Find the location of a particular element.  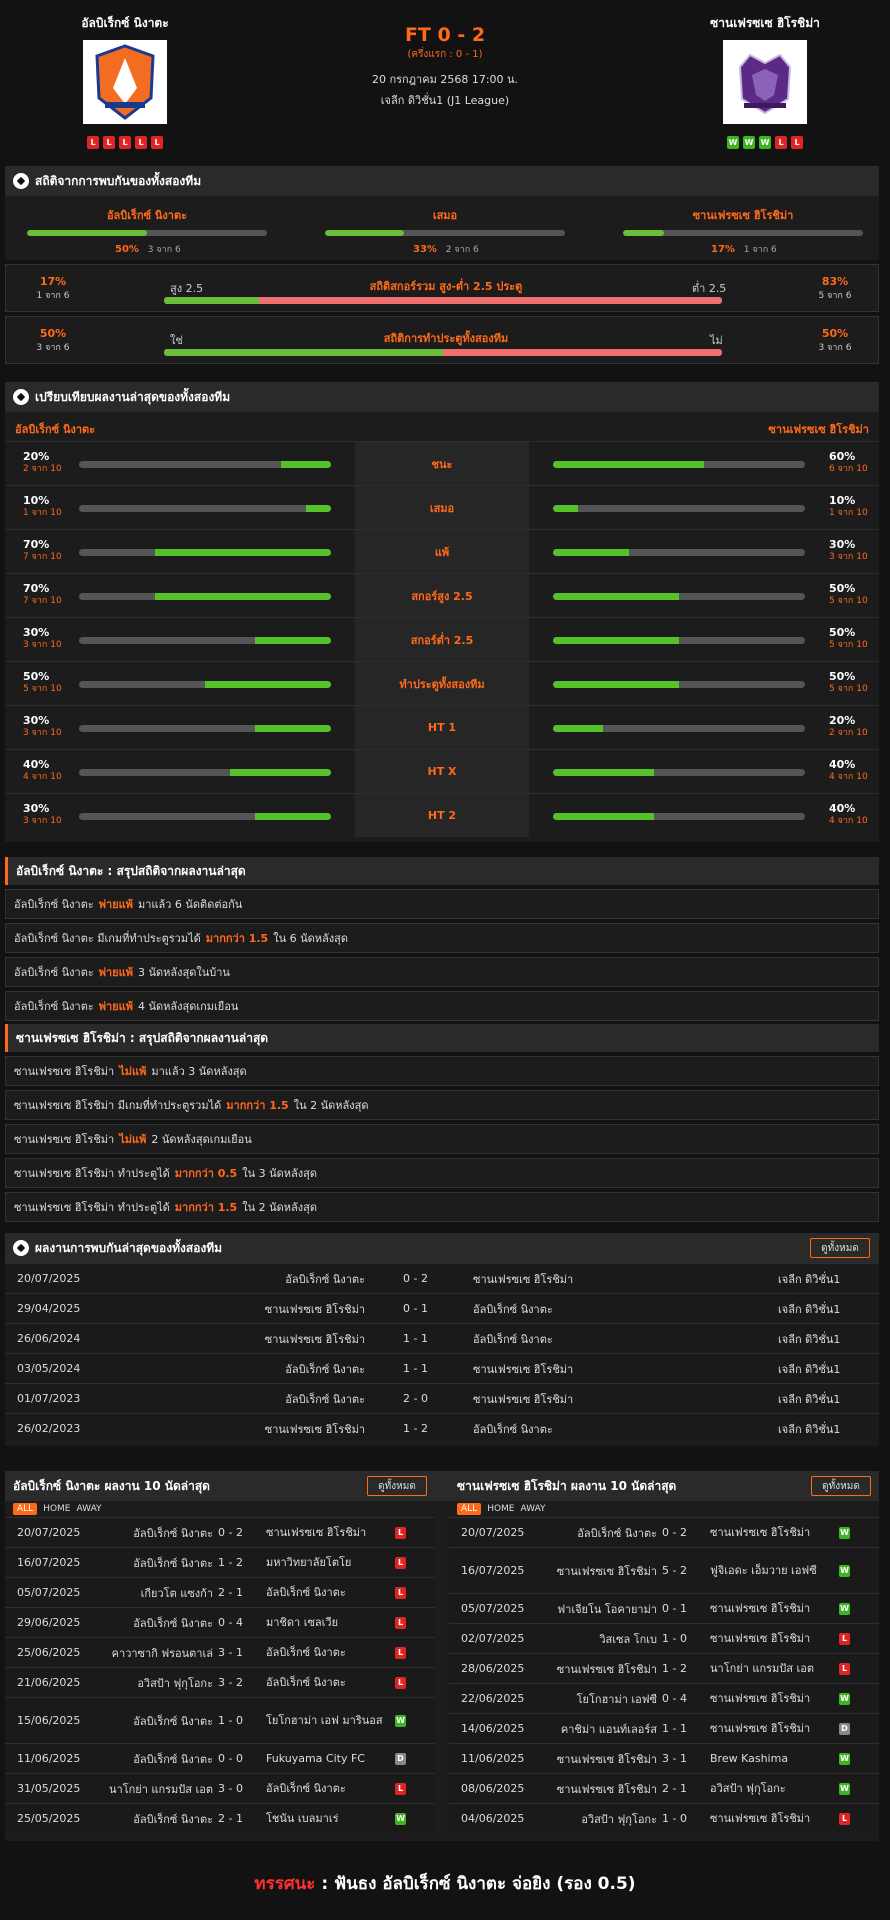

compare-row: 40% 4 จาก 10 HT X 40% 4 จาก 10 is located at coordinates (442, 771).